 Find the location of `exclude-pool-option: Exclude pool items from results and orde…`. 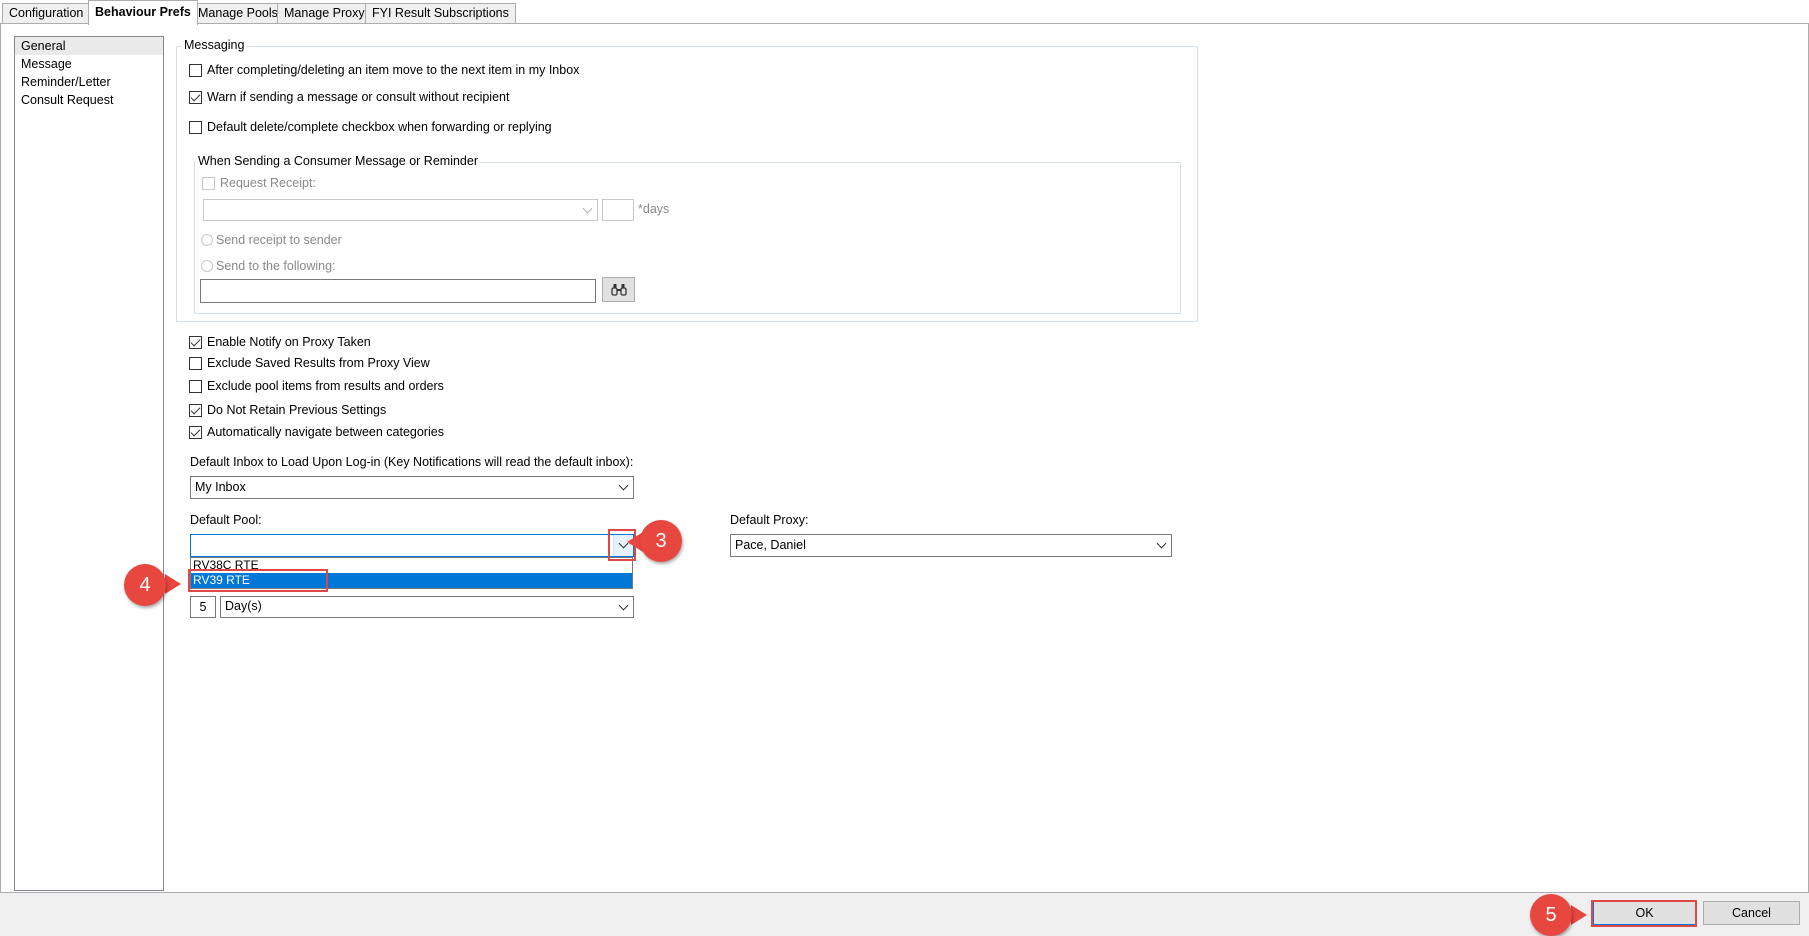

exclude-pool-option: Exclude pool items from results and orde… is located at coordinates (316, 386).